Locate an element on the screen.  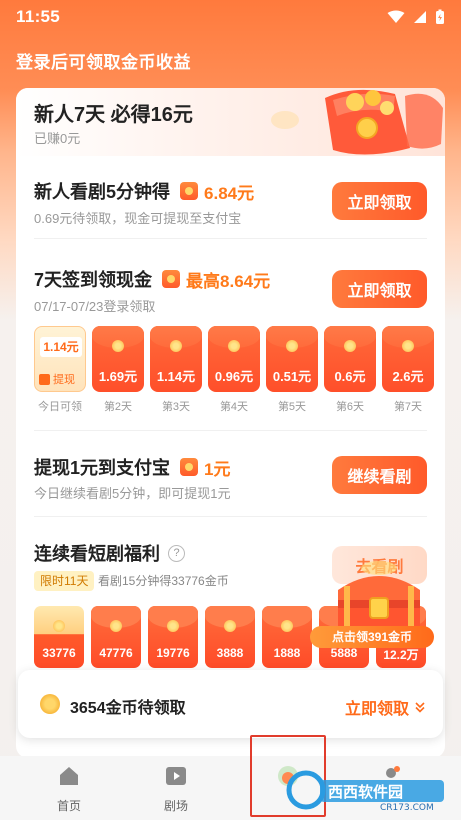
checkin-title: 7天签到领现金 最高8.64元 is located at coordinates (152, 279).